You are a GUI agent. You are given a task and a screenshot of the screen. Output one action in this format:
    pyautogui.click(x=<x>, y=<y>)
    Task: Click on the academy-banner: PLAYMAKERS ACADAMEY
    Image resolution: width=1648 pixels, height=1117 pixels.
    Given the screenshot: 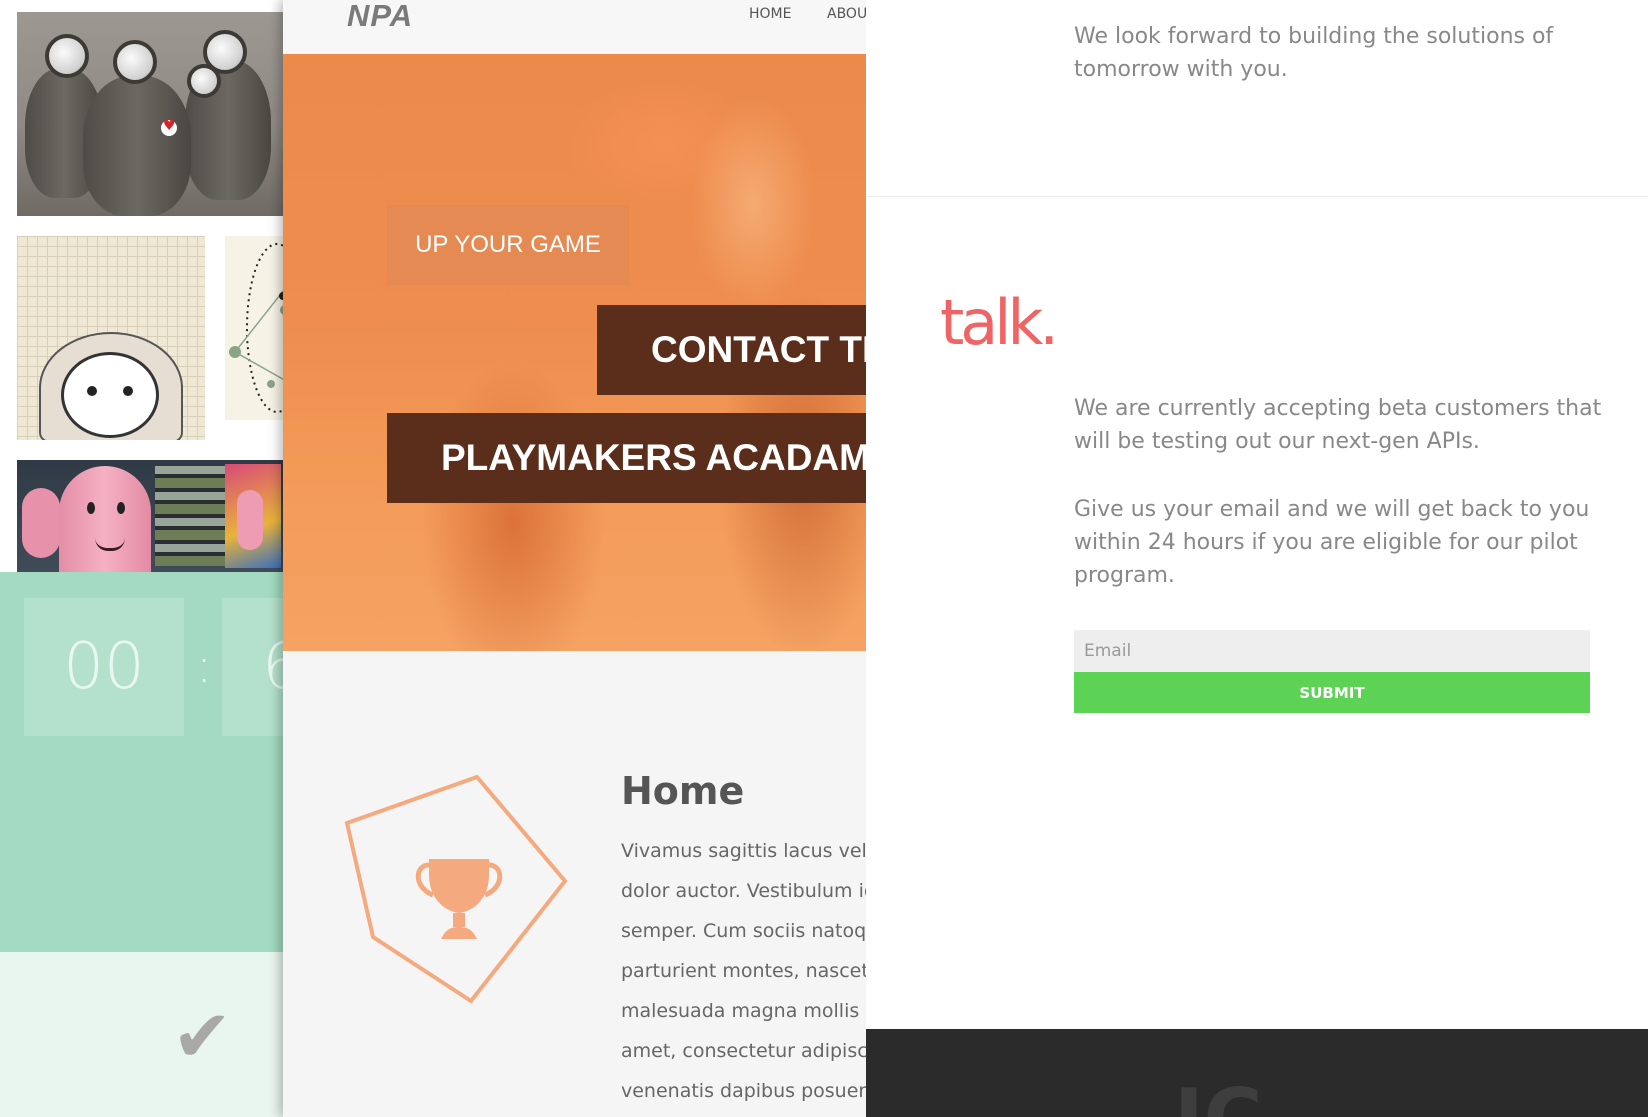 What is the action you would take?
    pyautogui.click(x=626, y=458)
    